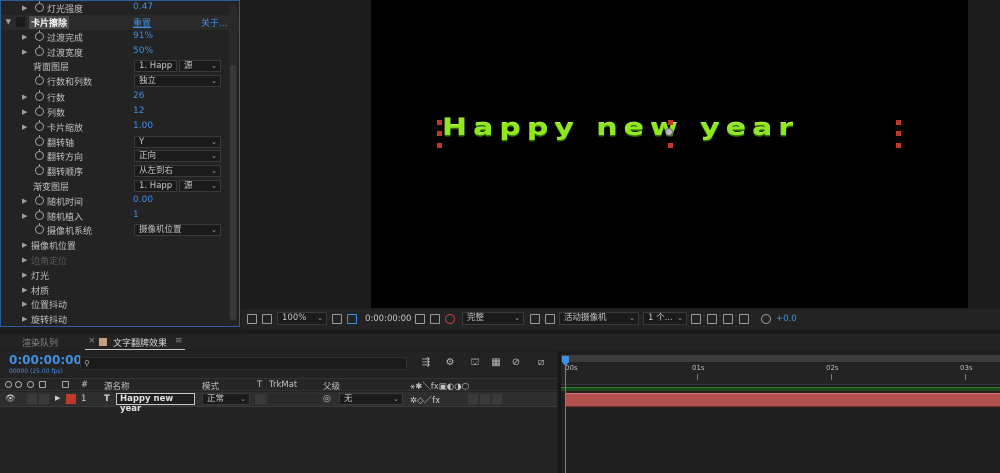 This screenshot has width=1000, height=473. What do you see at coordinates (669, 132) in the screenshot?
I see `anchor-point-icon` at bounding box center [669, 132].